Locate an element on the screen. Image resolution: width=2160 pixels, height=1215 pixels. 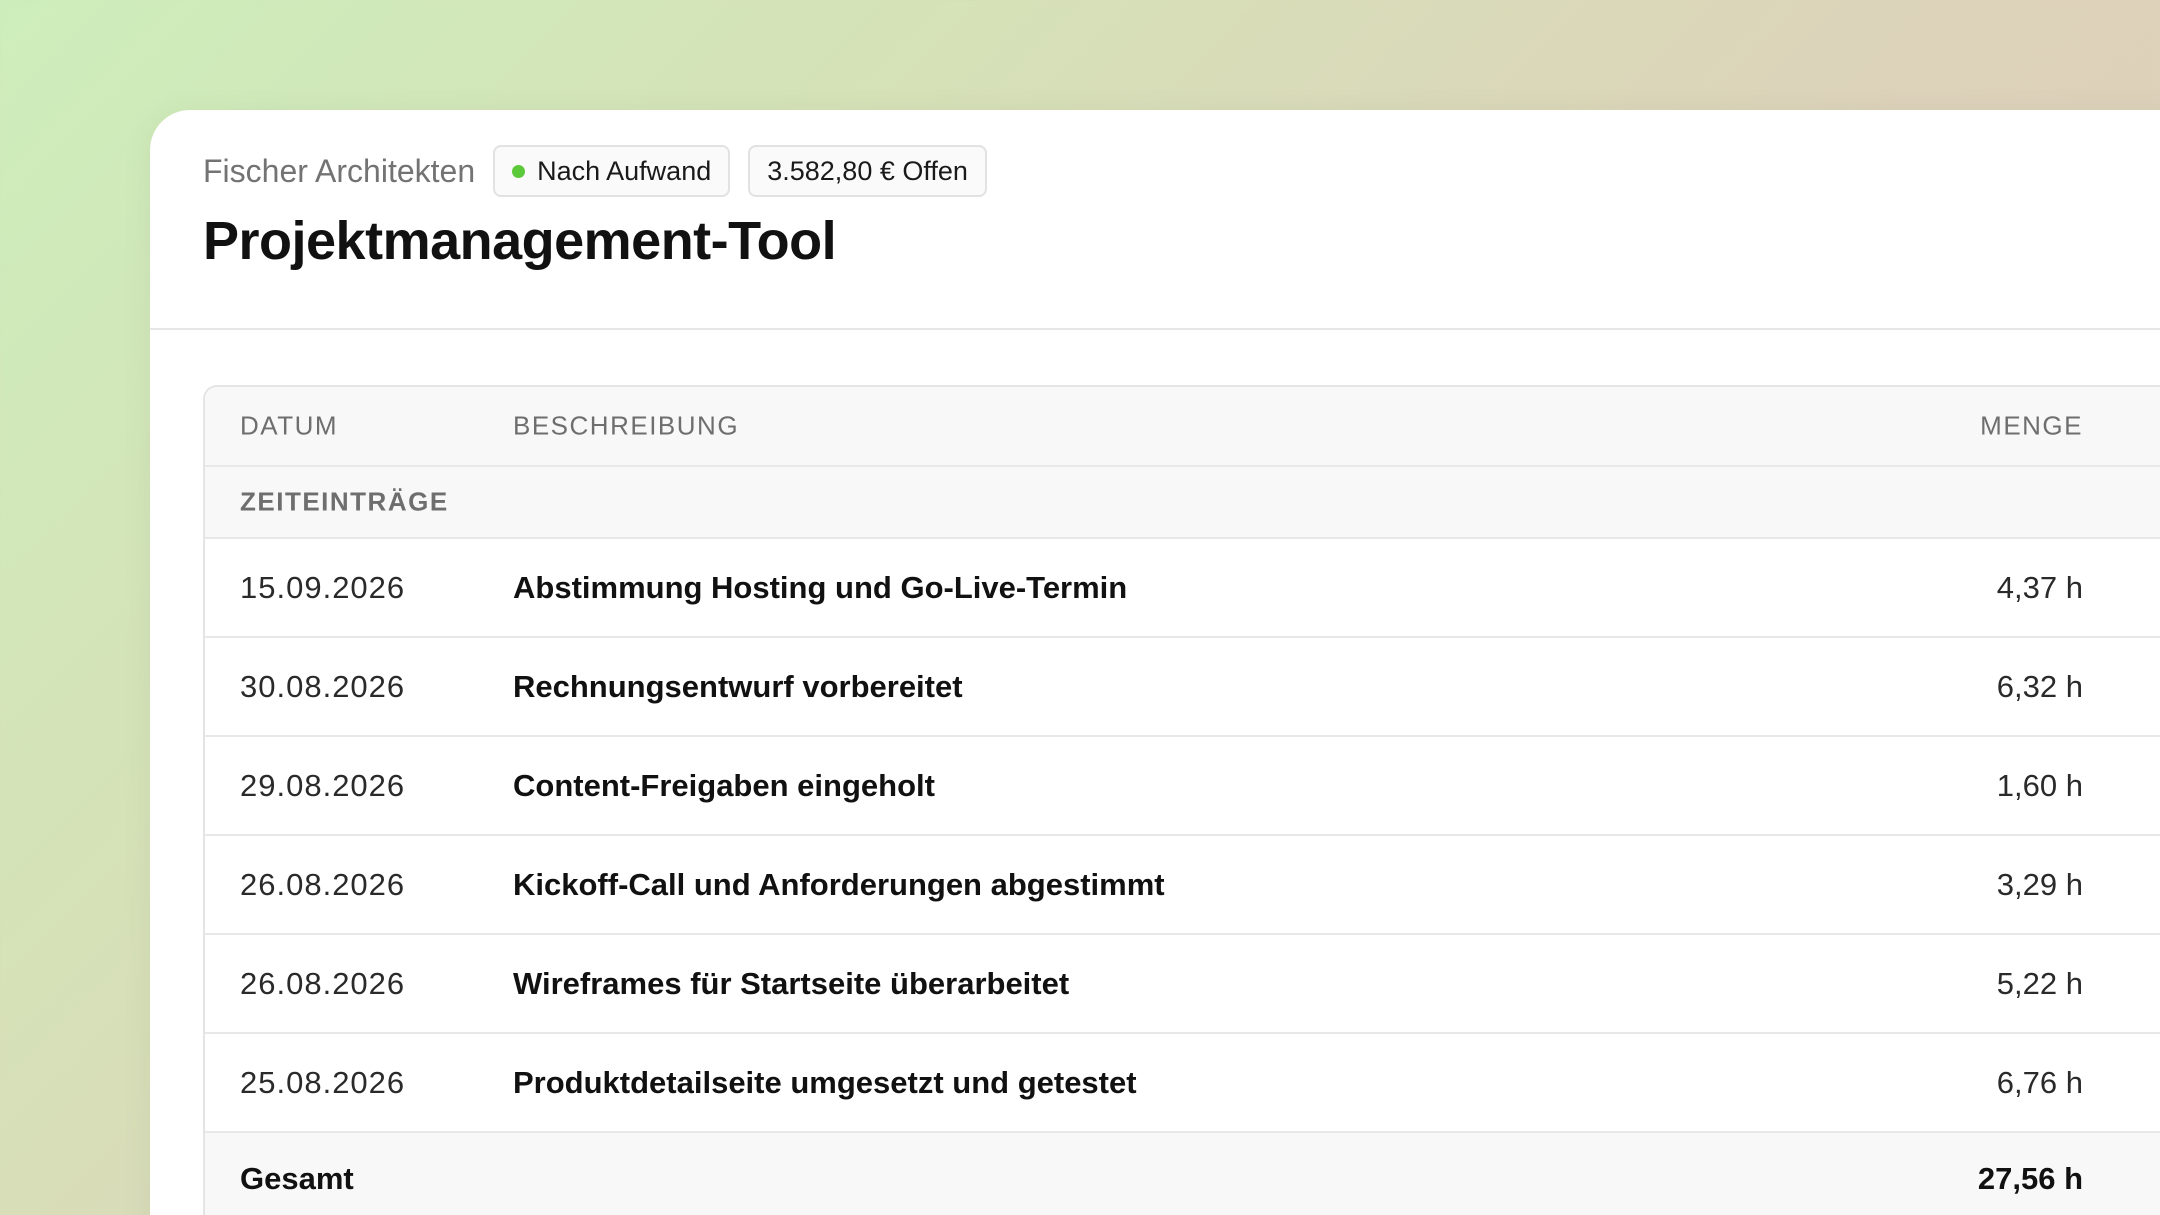
entry-quantity: 6,32 h is located at coordinates (2039, 686).